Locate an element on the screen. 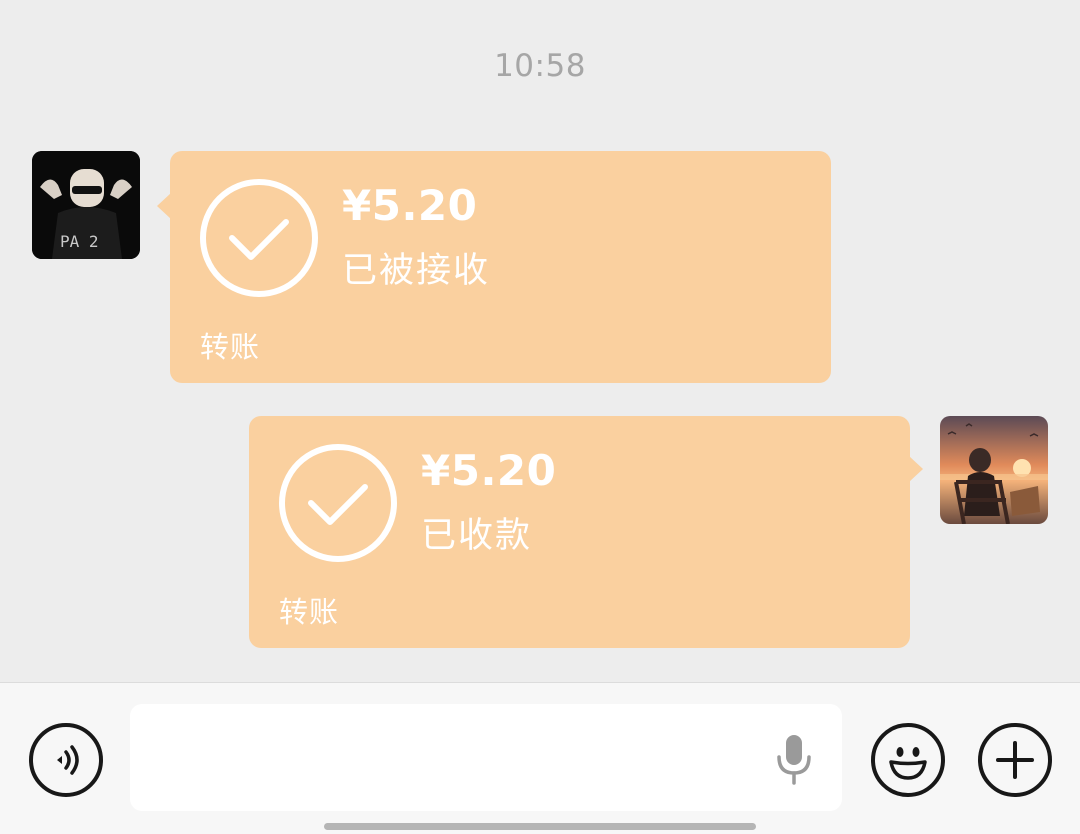 This screenshot has height=834, width=1080. emoji-button is located at coordinates (908, 760).